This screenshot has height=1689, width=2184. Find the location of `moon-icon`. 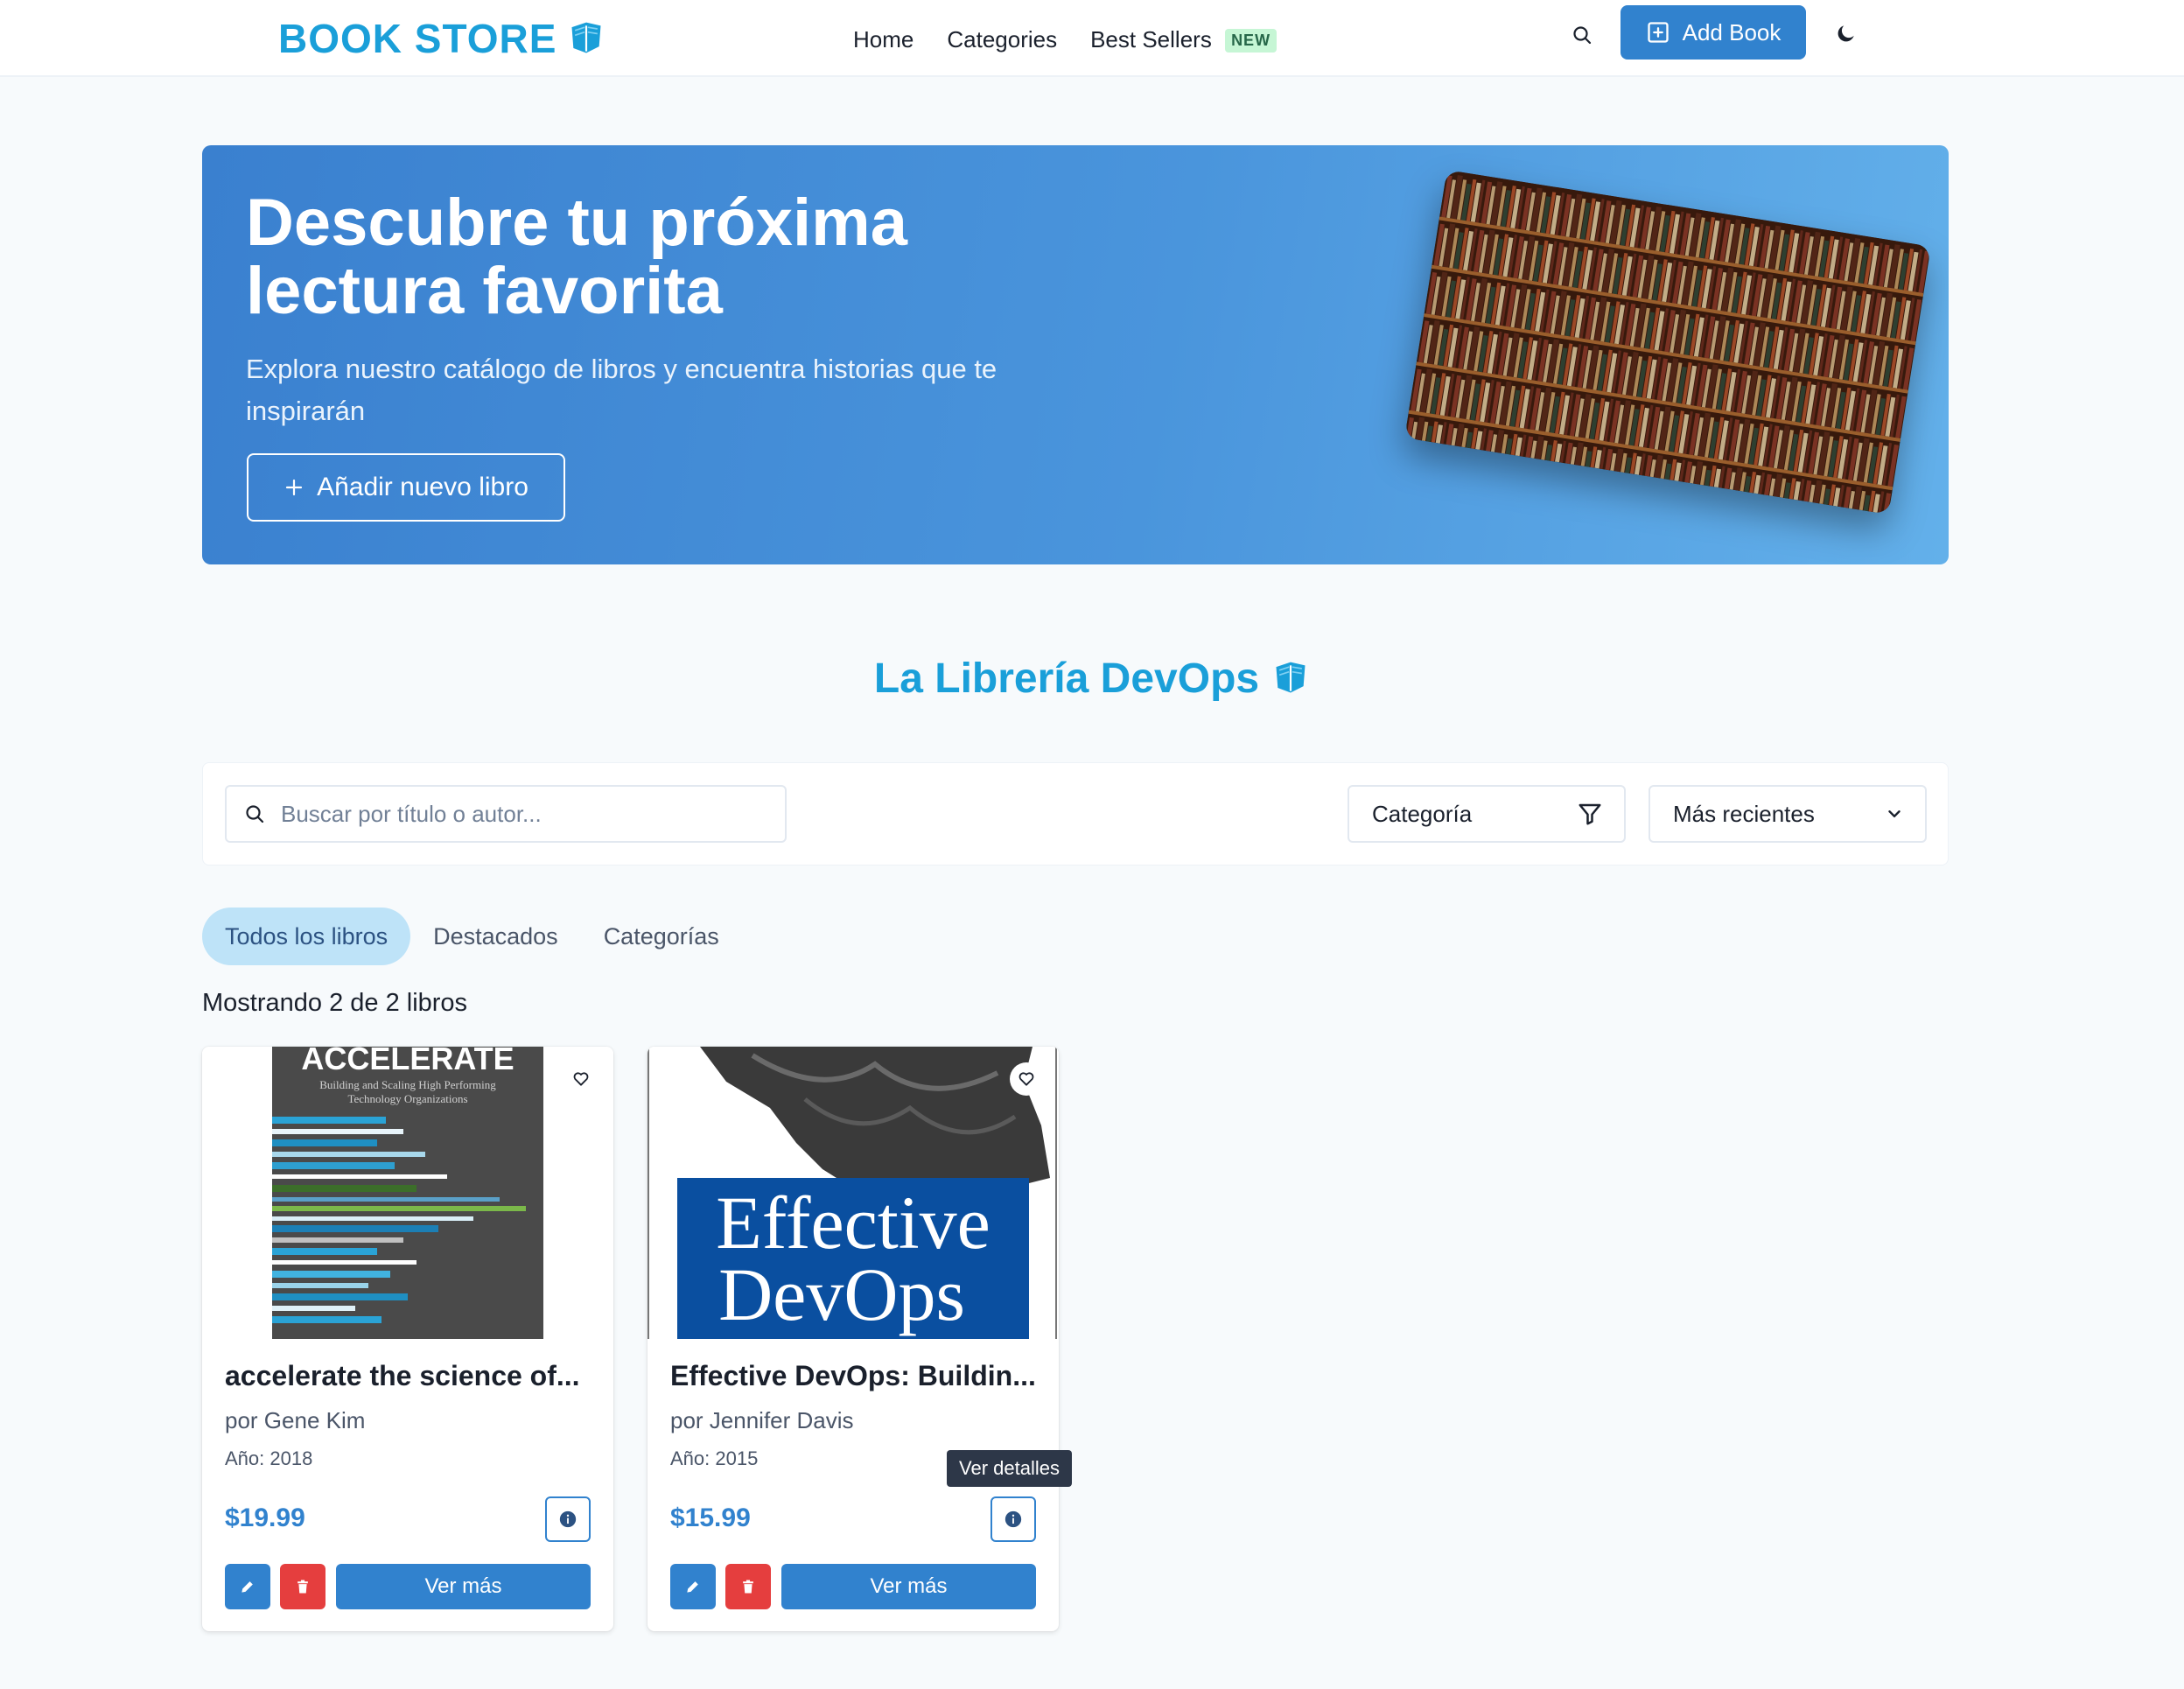

moon-icon is located at coordinates (1846, 33).